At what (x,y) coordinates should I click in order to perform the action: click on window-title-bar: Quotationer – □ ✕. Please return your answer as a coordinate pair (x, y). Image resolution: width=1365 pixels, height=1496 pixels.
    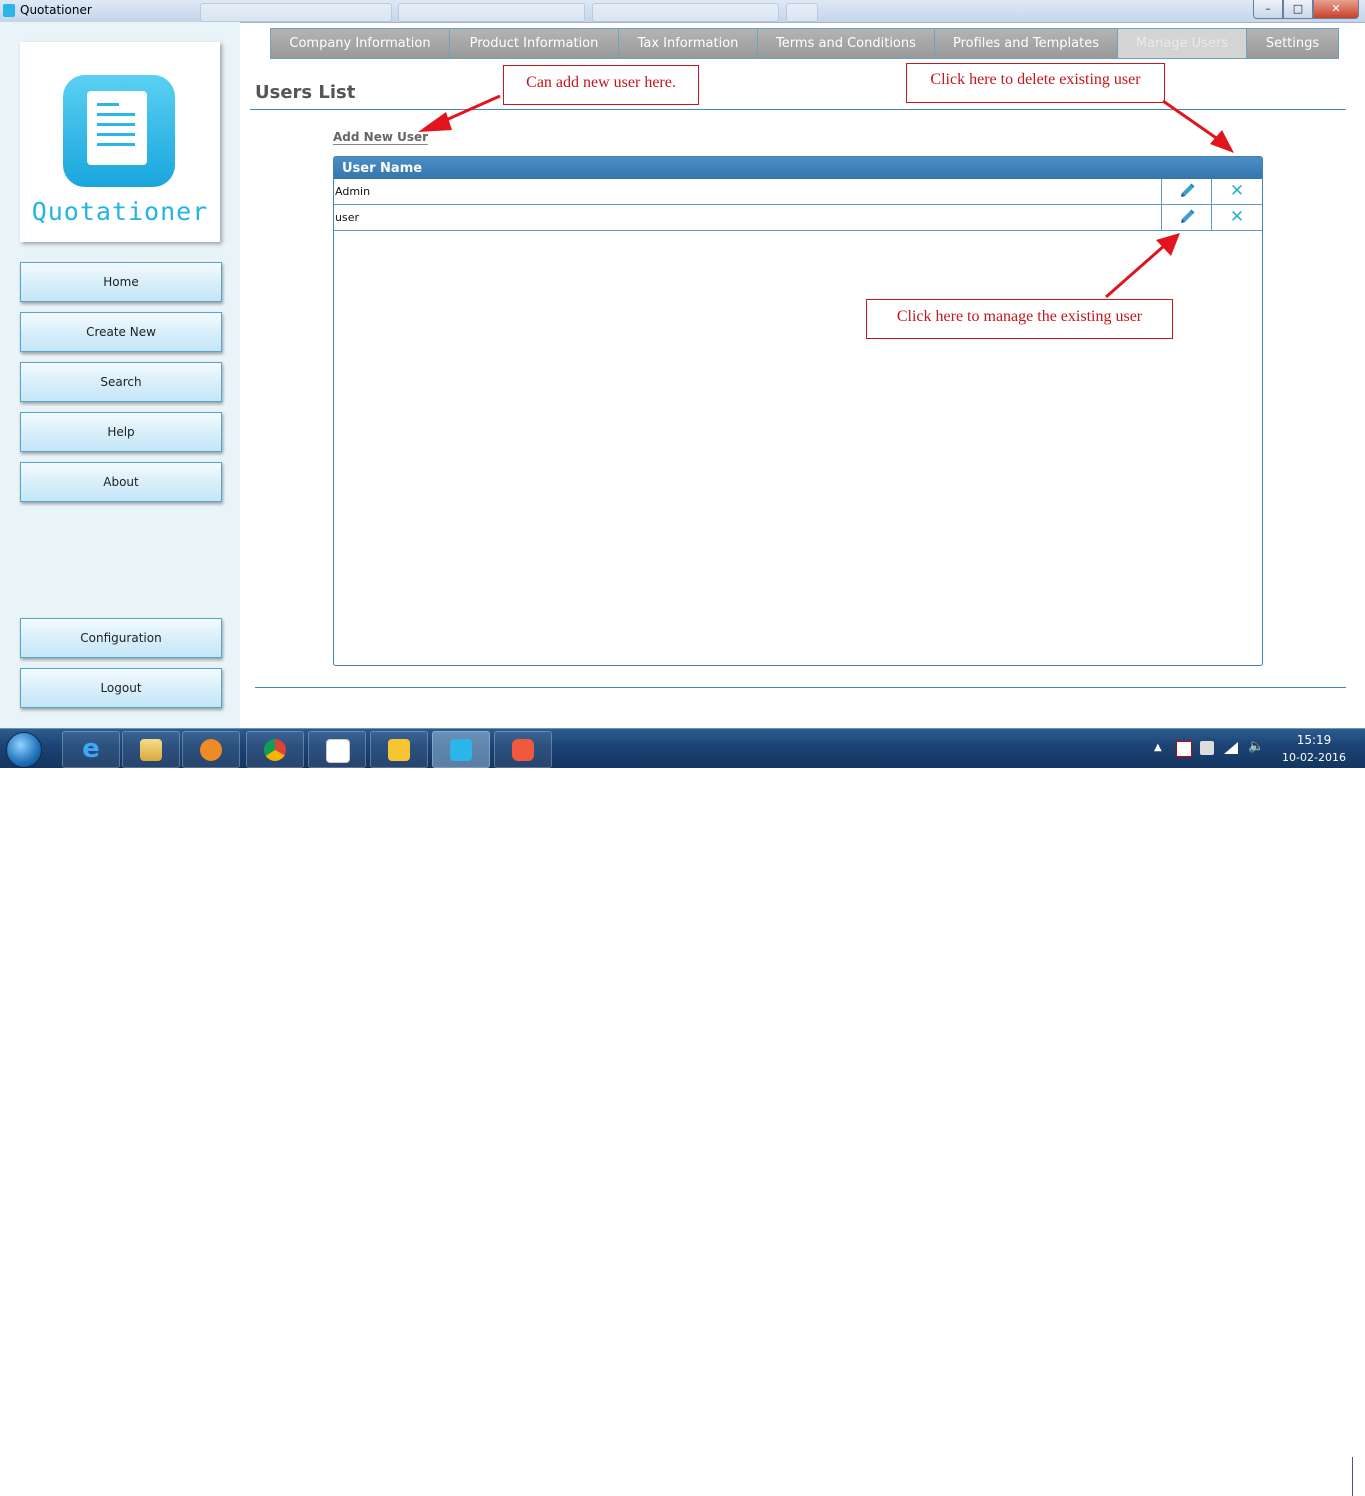
    Looking at the image, I should click on (682, 11).